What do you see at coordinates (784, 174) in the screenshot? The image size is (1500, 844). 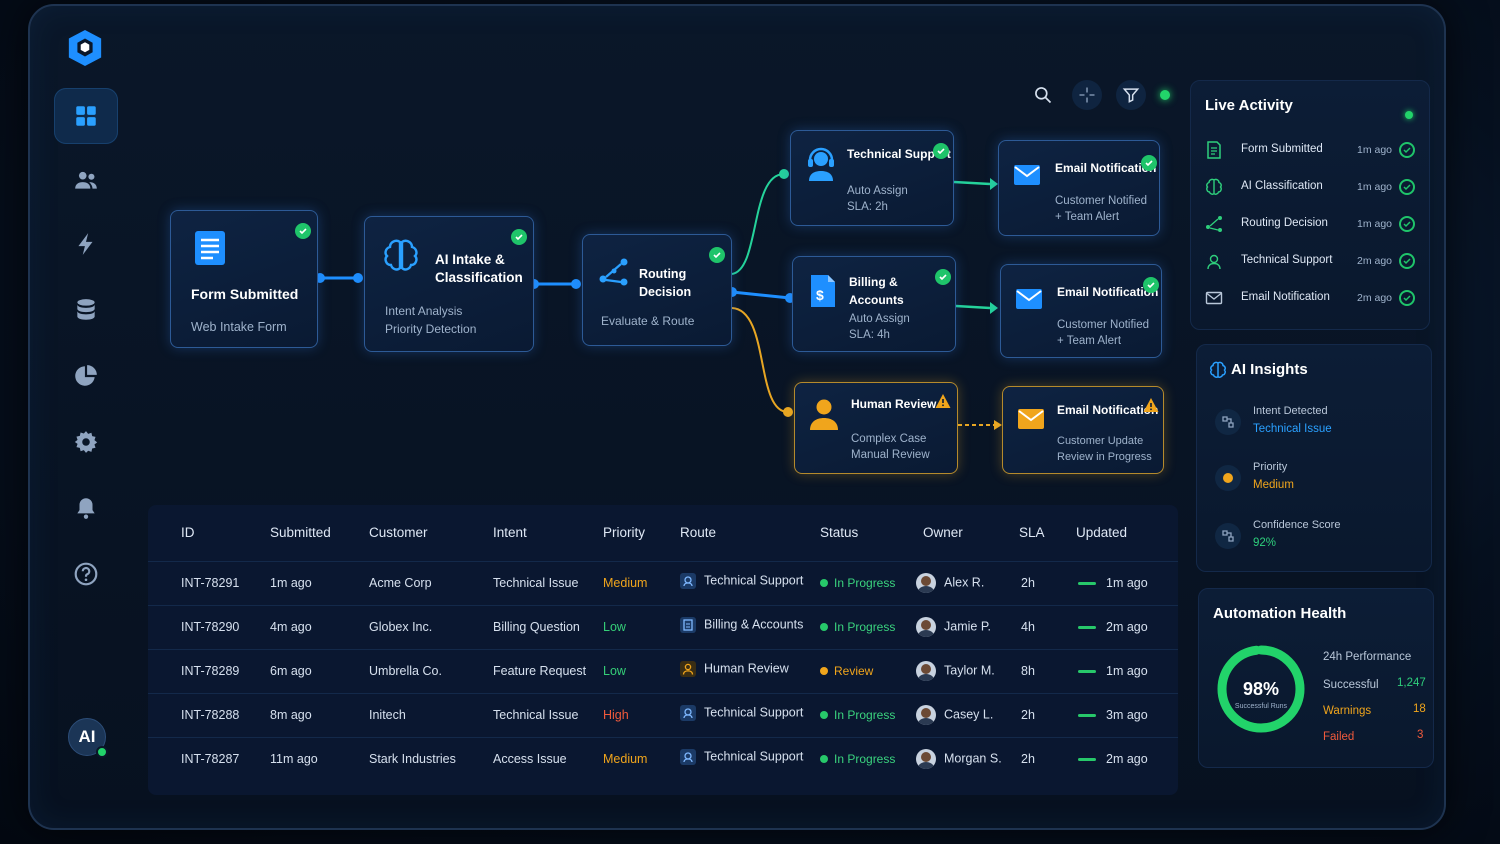 I see `connector-dot` at bounding box center [784, 174].